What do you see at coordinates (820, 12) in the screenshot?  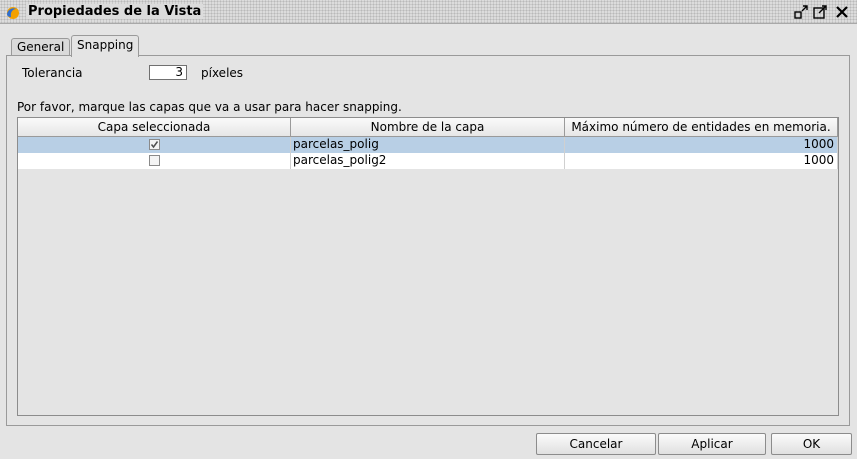 I see `maximize-icon` at bounding box center [820, 12].